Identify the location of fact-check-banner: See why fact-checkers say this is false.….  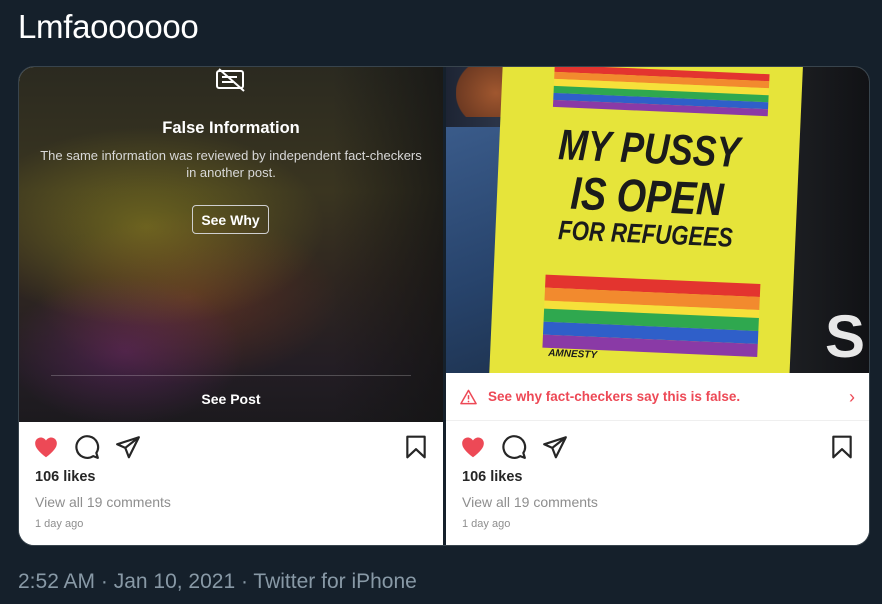
(657, 397).